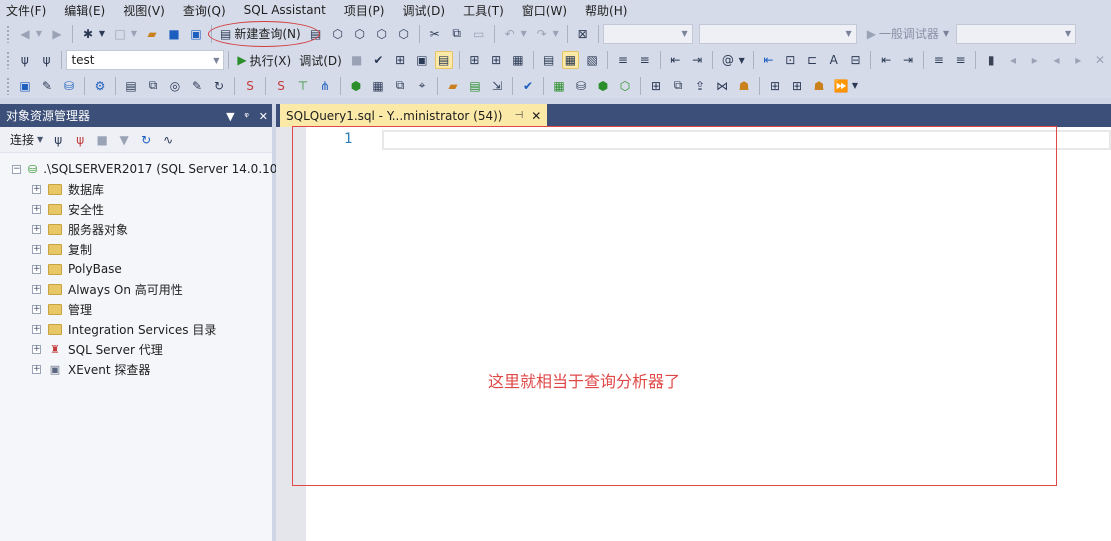 The image size is (1111, 541). Describe the element at coordinates (404, 34) in the screenshot. I see `dax-query-icon: ⬡` at that location.